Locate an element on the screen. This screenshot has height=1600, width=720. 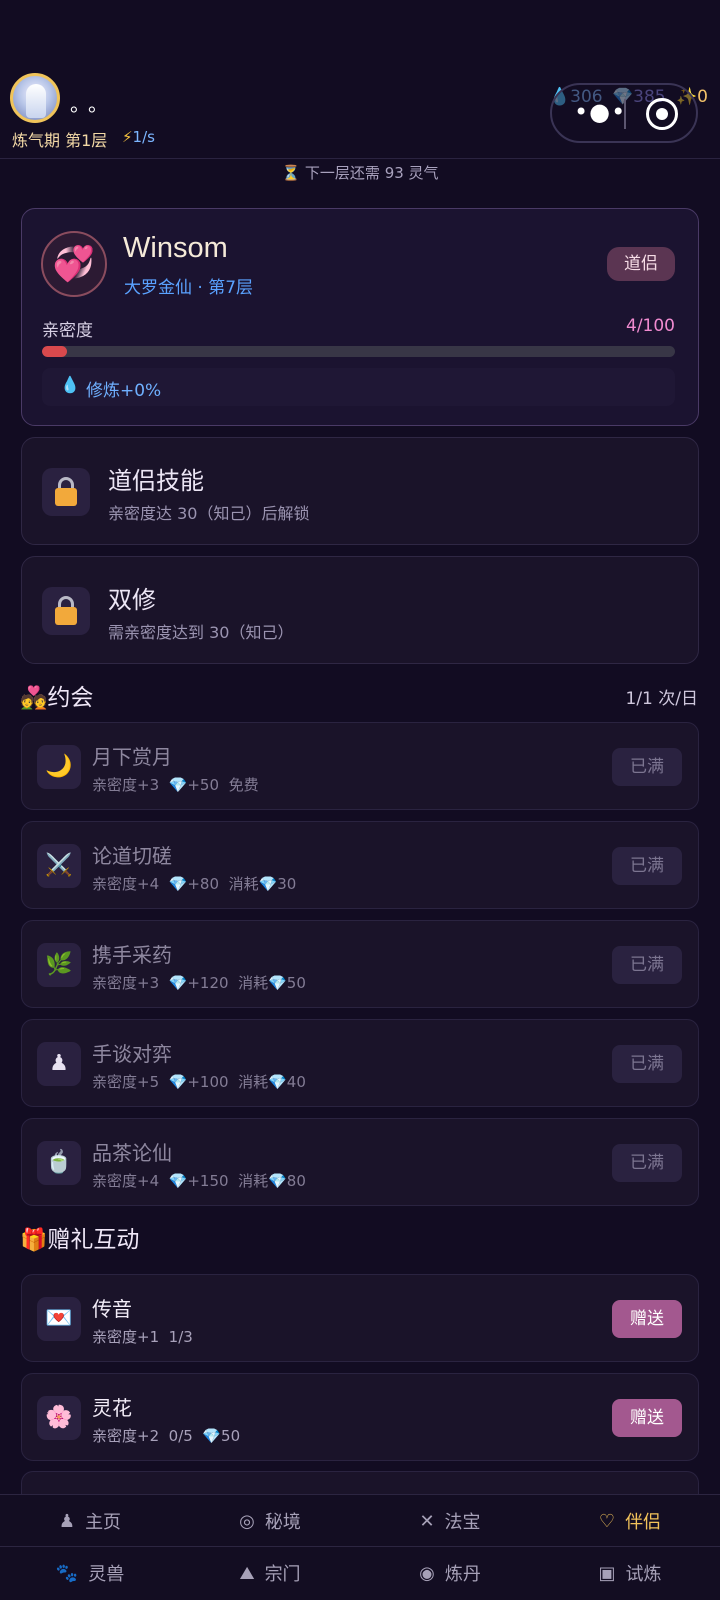
portal-icon: ◎ is located at coordinates (247, 1521).